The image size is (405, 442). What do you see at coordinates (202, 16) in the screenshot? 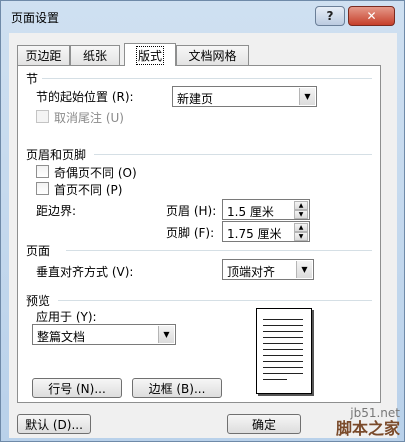
I see `title-bar: 页面设置 ? ✕` at bounding box center [202, 16].